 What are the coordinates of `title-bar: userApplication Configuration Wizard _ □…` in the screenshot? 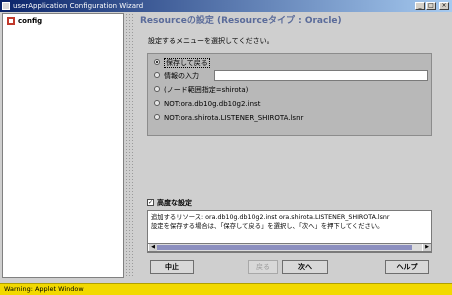 It's located at (226, 6).